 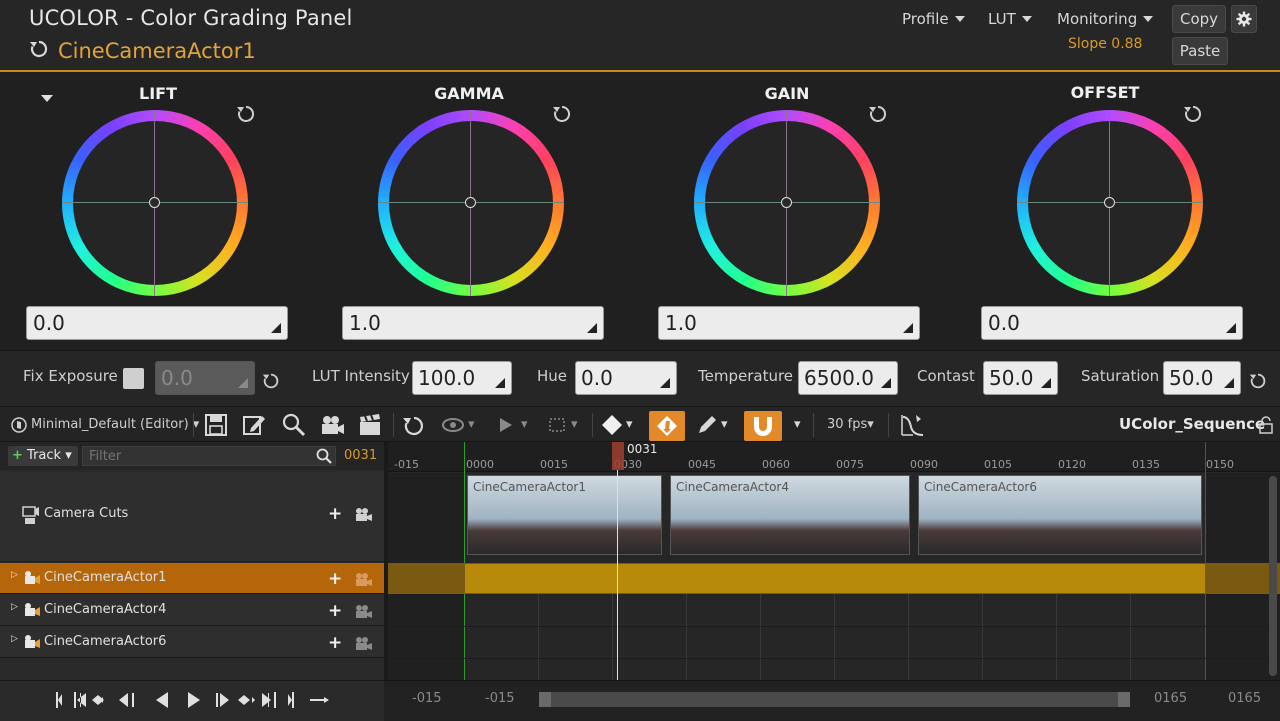 What do you see at coordinates (564, 515) in the screenshot?
I see `camera-cut-clip: CineCameraActor1` at bounding box center [564, 515].